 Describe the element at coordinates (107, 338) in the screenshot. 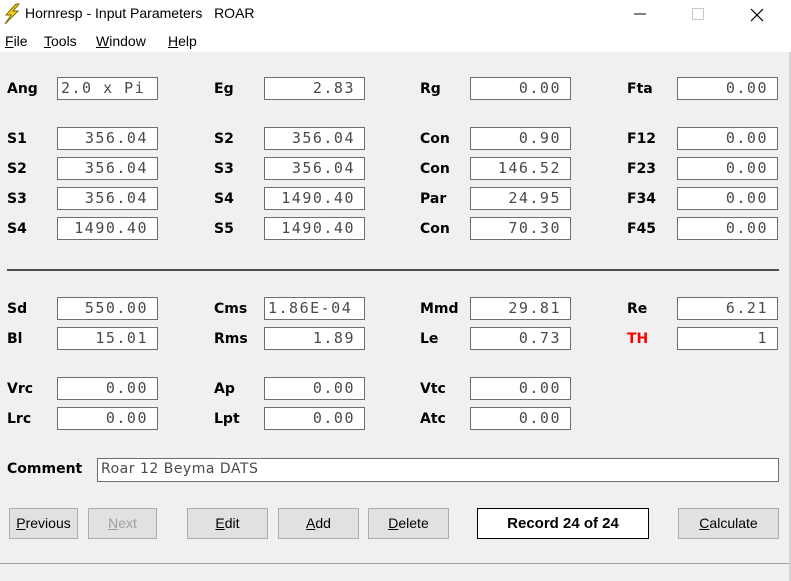

I see `field-bl: 15.01` at that location.